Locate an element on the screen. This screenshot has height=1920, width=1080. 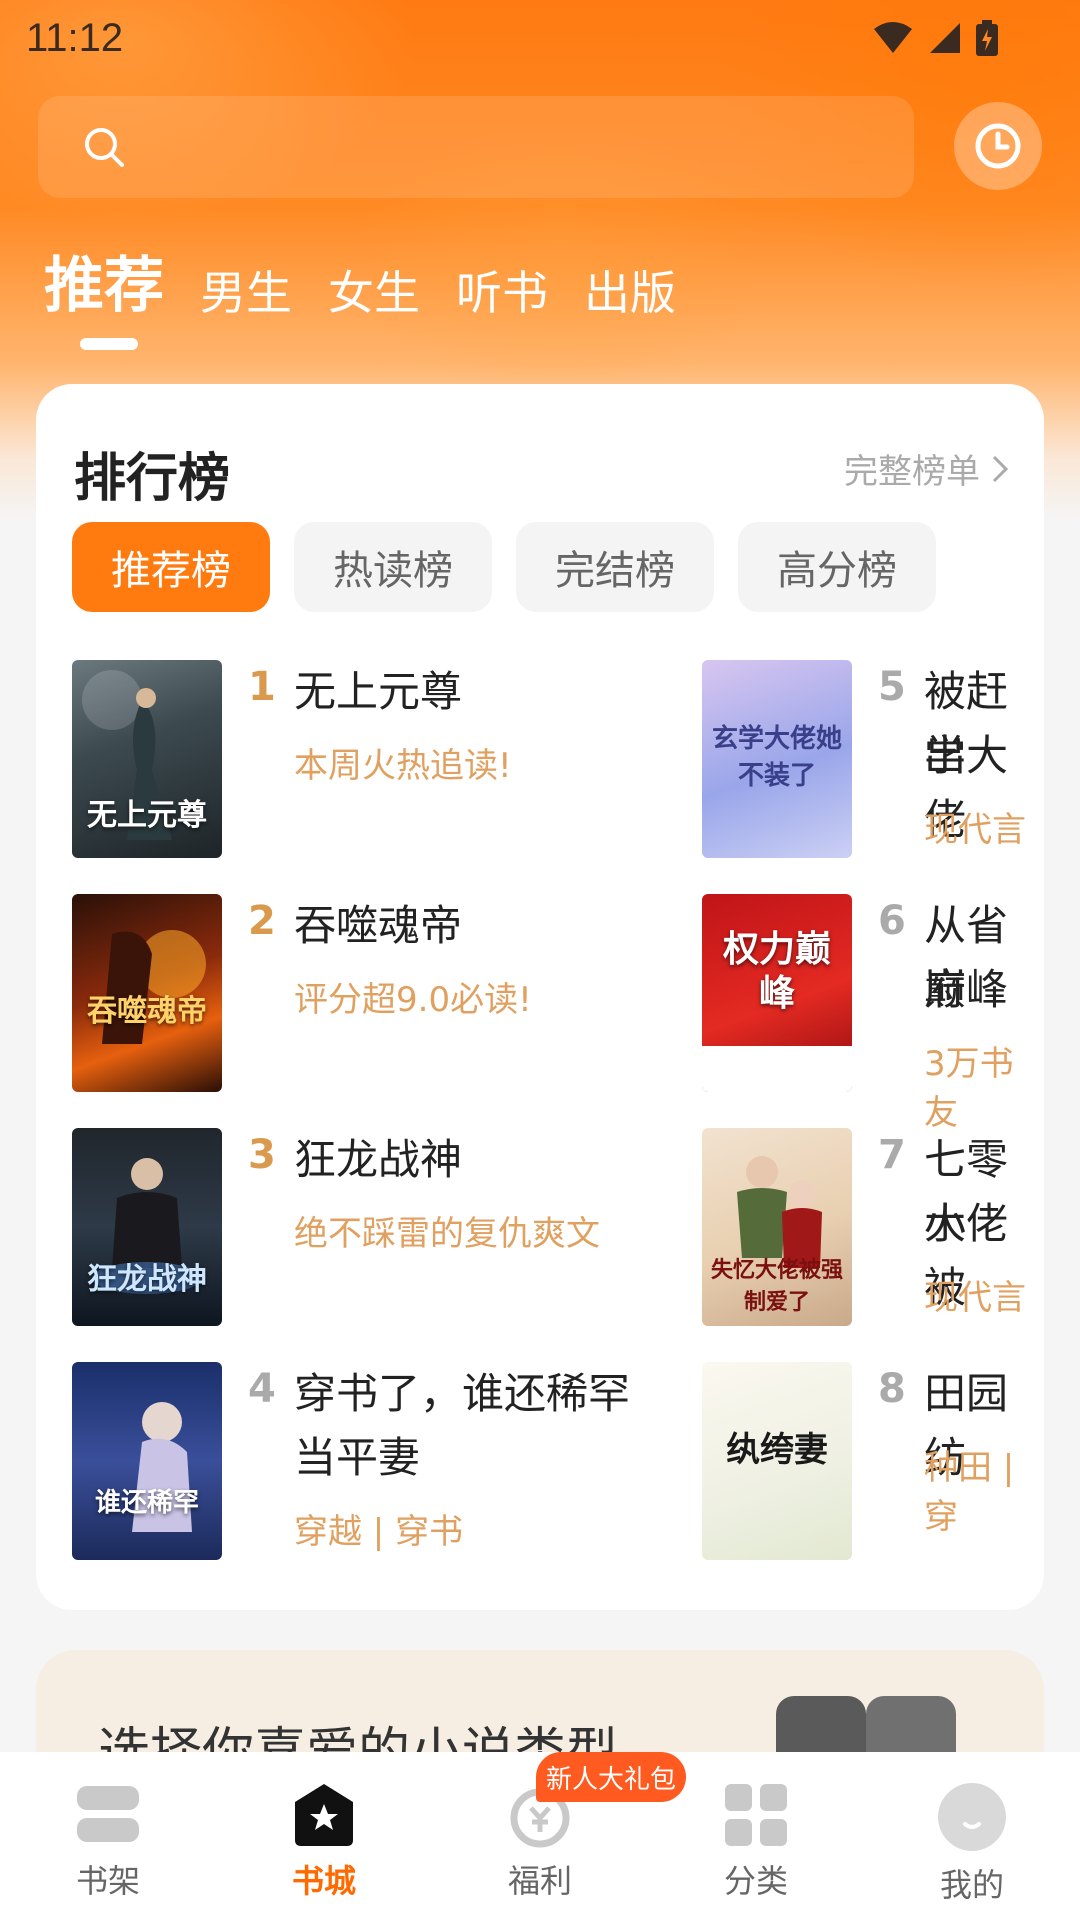
cover-title: 狂龙战神 is located at coordinates (147, 1279).